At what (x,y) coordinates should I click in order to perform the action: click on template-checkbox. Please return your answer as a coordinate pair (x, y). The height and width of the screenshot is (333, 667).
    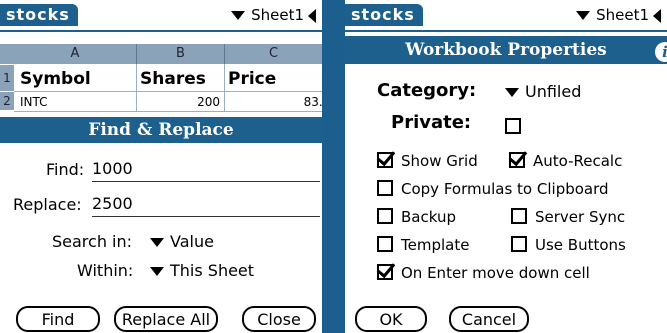
    Looking at the image, I should click on (385, 243).